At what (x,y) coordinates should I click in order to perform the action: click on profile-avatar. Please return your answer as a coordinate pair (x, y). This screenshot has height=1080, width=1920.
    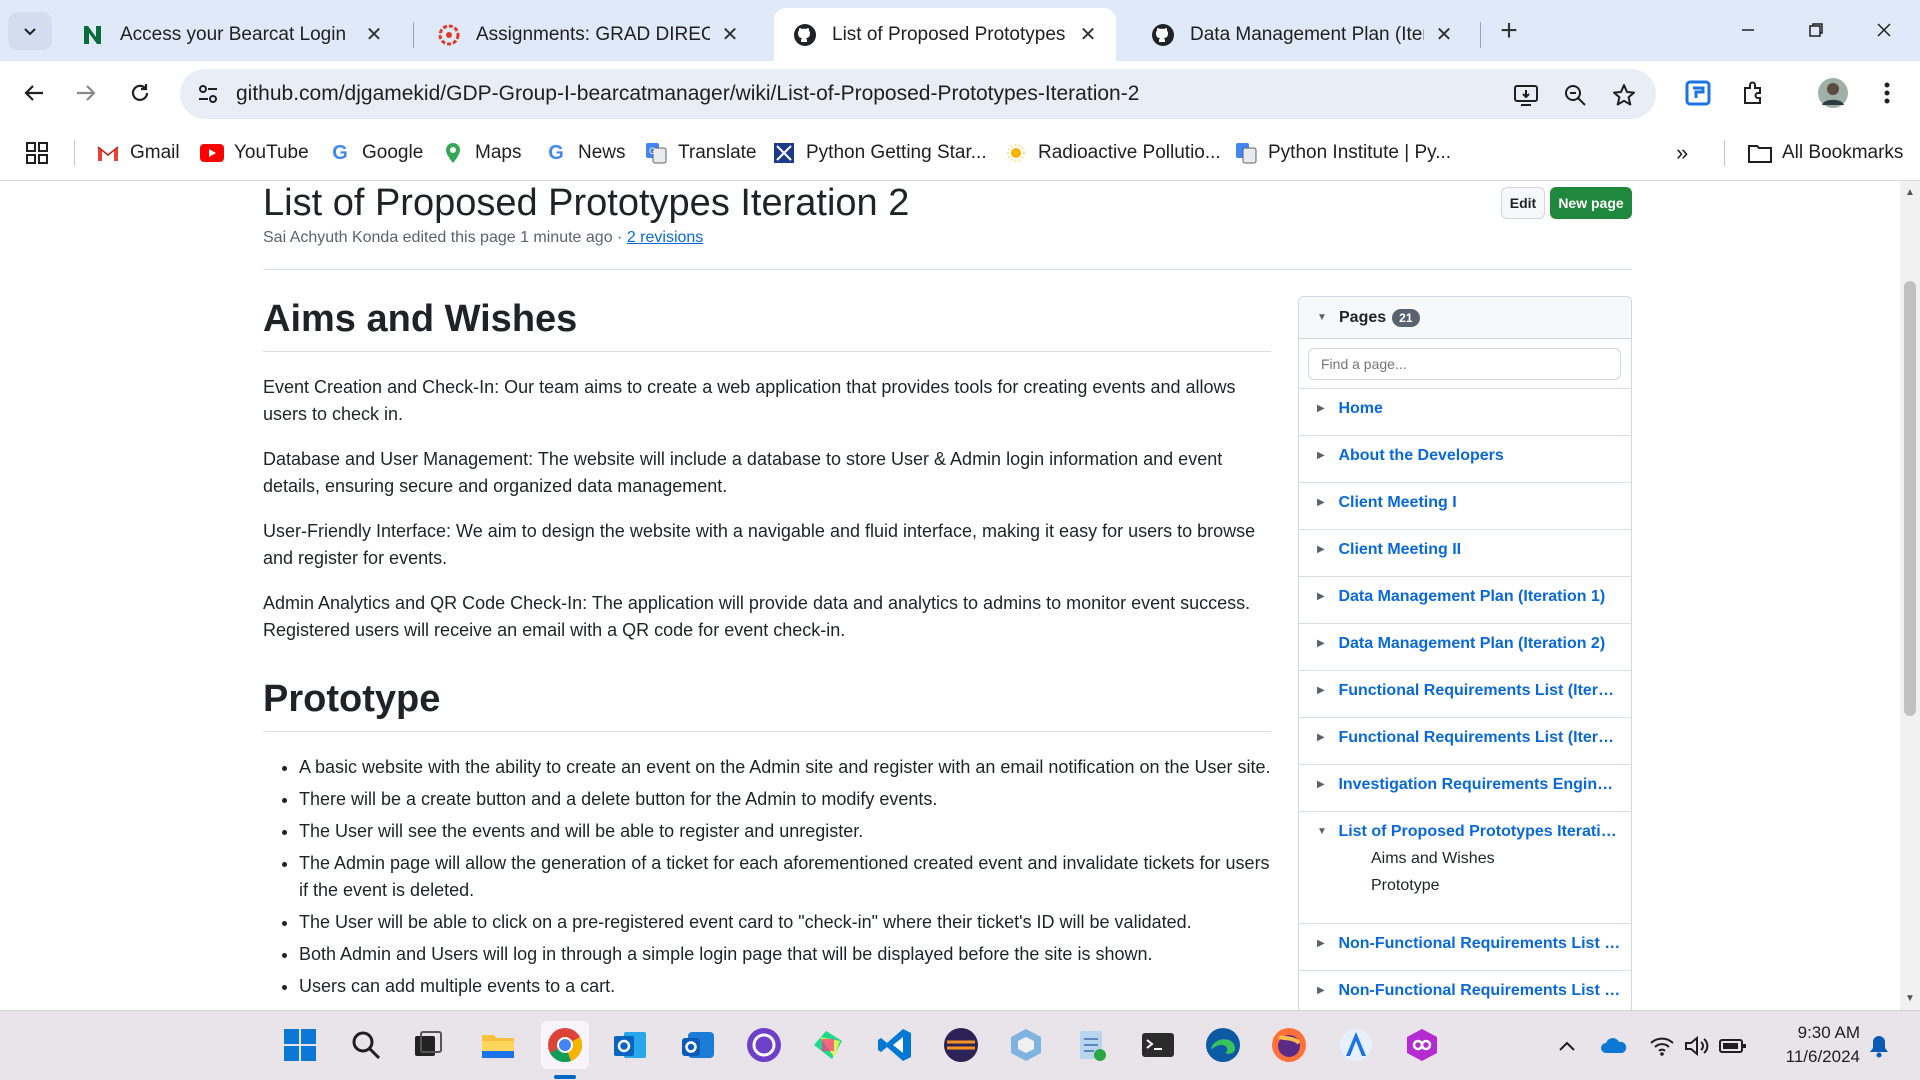
    Looking at the image, I should click on (1833, 93).